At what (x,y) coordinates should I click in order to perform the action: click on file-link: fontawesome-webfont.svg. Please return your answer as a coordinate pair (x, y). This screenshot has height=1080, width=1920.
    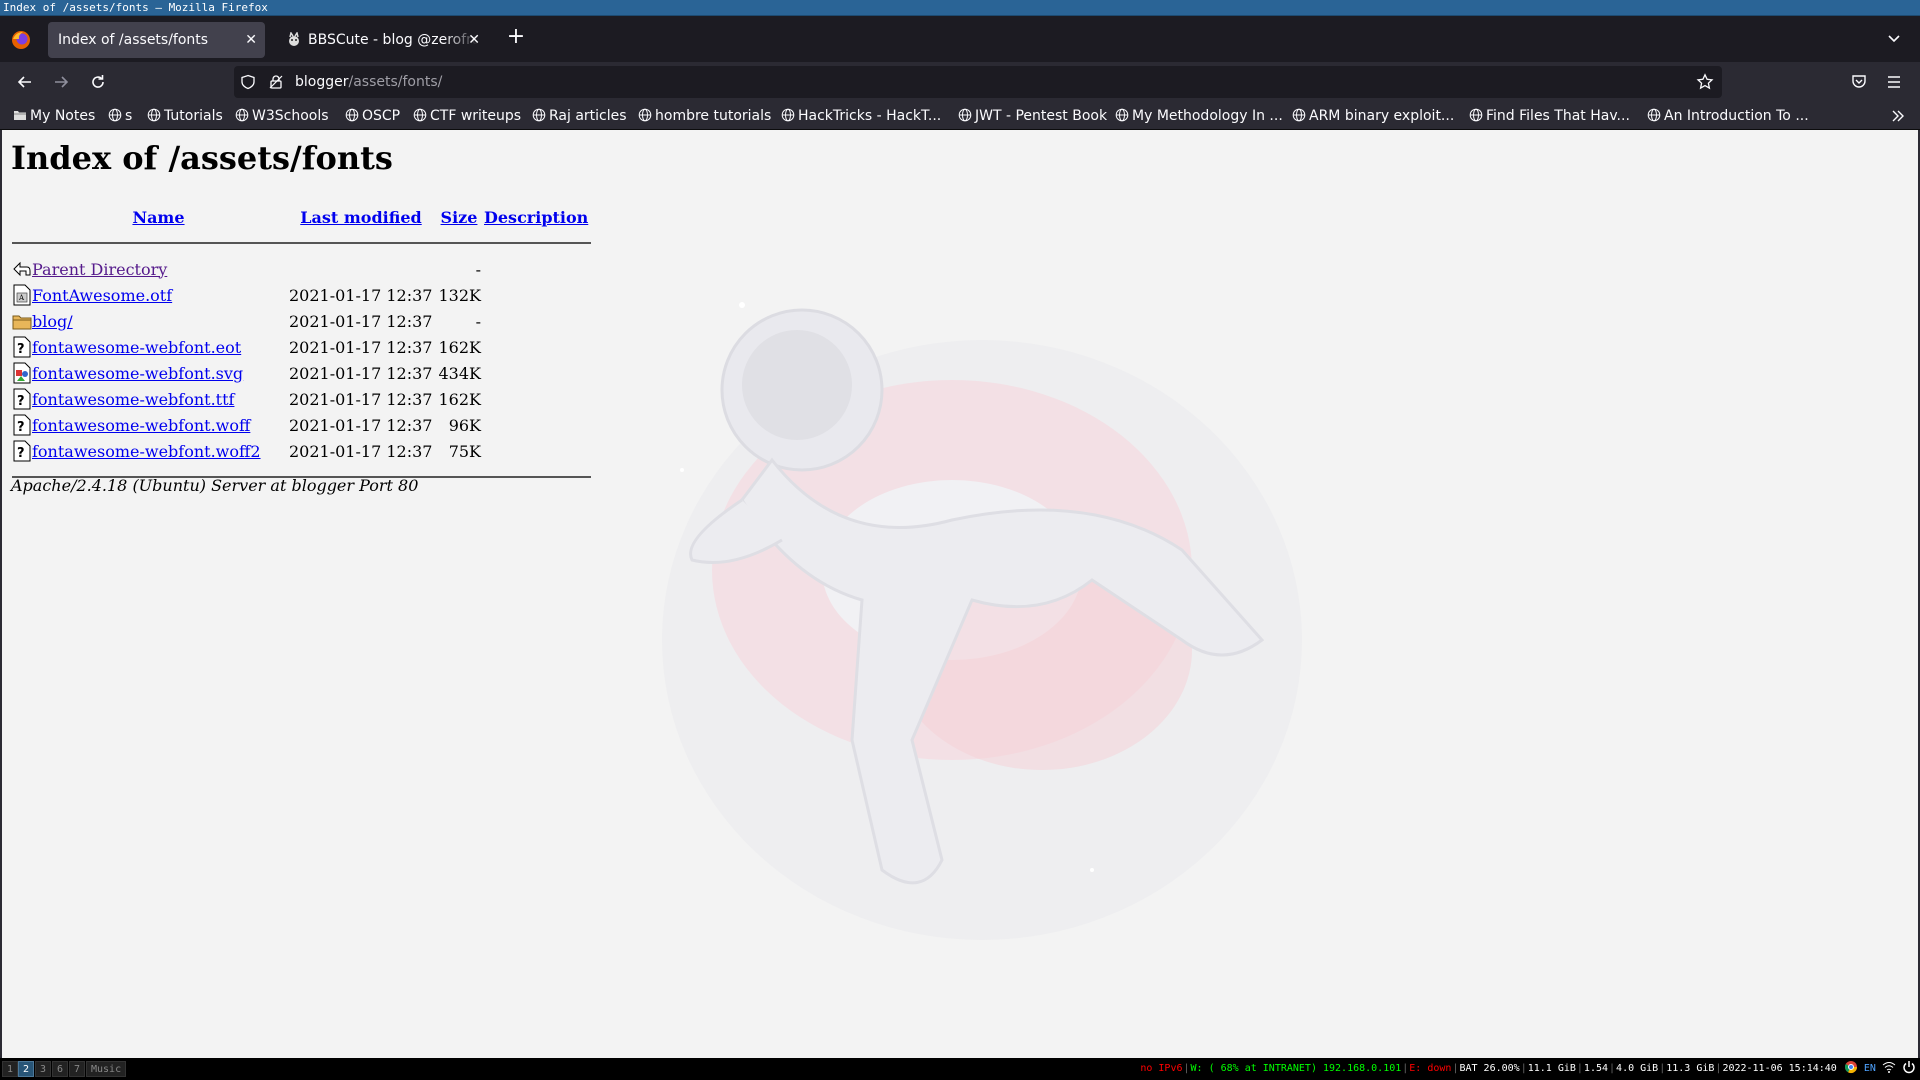
    Looking at the image, I should click on (137, 373).